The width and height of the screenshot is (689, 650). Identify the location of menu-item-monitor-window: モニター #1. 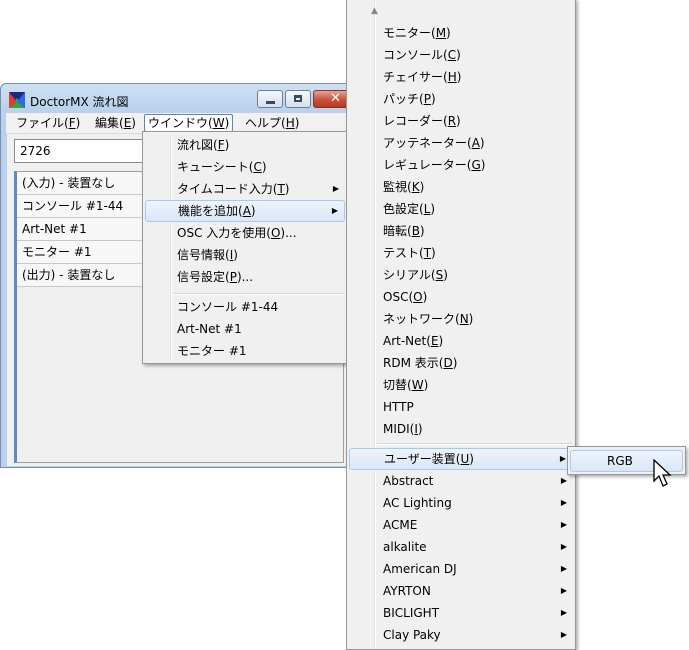
(245, 351).